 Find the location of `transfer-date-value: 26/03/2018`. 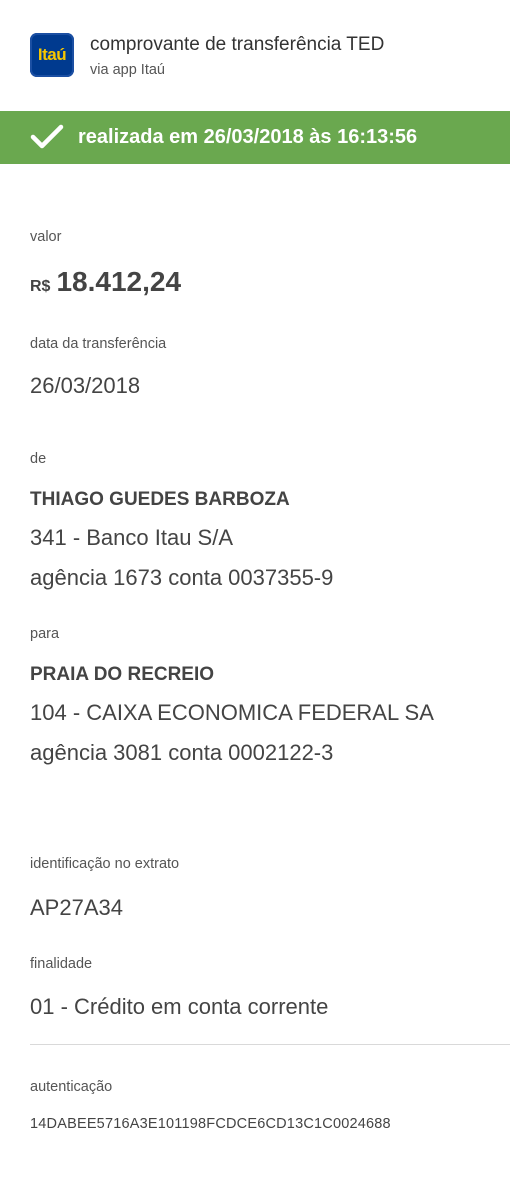

transfer-date-value: 26/03/2018 is located at coordinates (85, 385).